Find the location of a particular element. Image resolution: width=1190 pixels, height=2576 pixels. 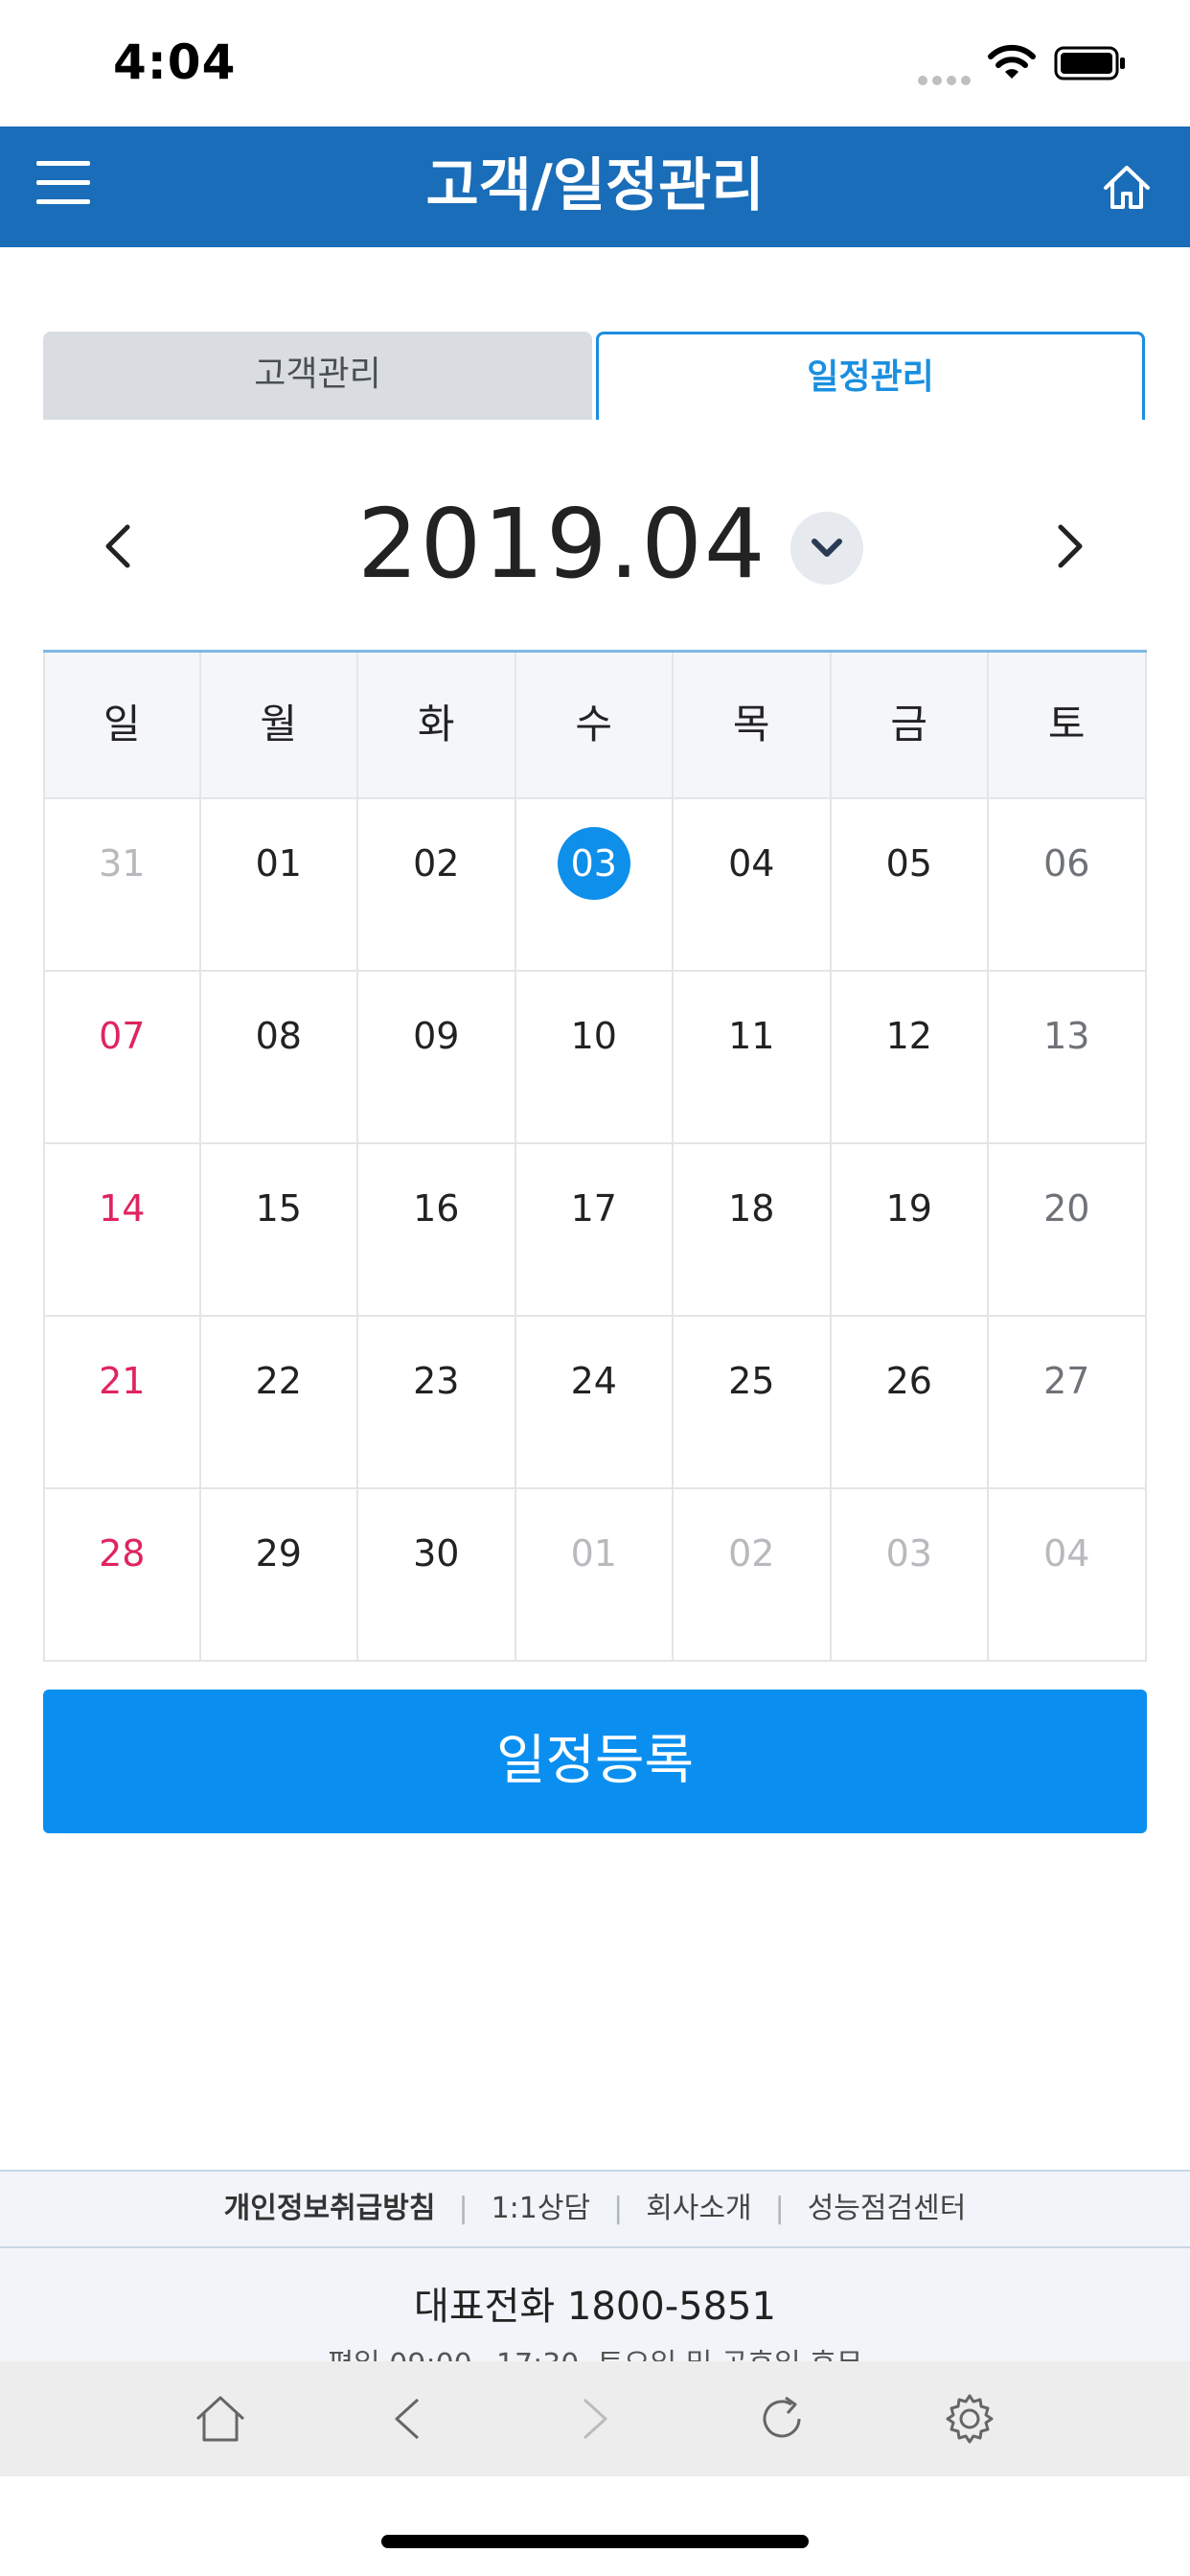

calendar-day-cell: 26 is located at coordinates (910, 1403).